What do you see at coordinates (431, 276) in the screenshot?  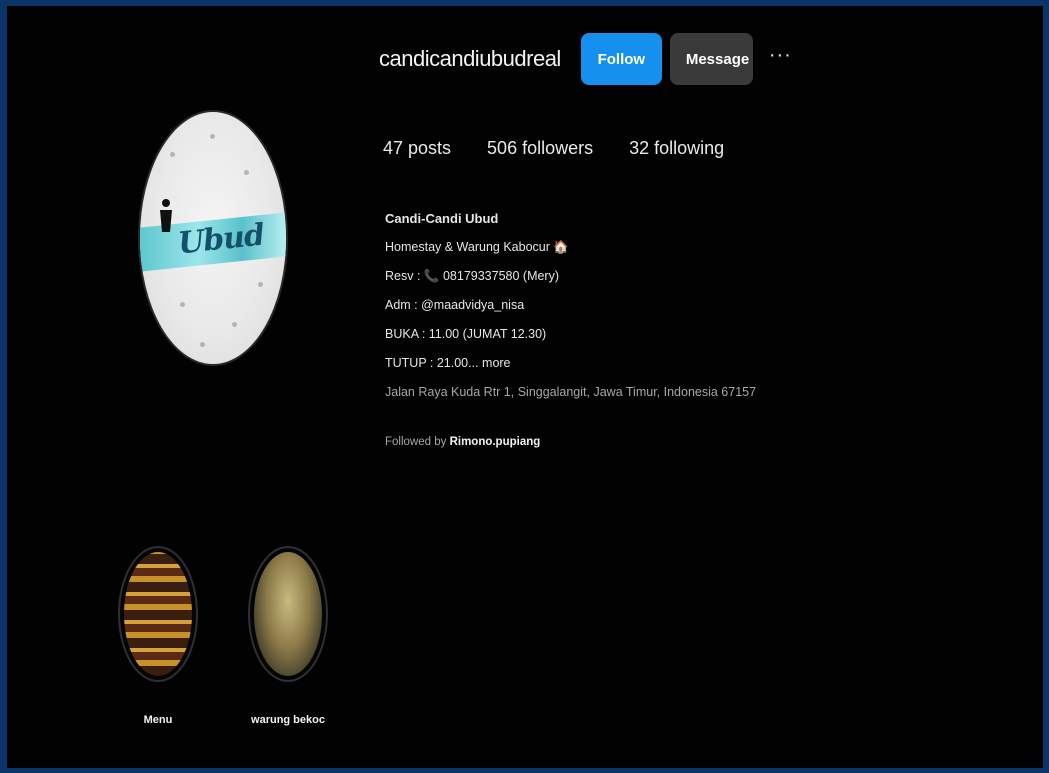 I see `phone-icon: 📞` at bounding box center [431, 276].